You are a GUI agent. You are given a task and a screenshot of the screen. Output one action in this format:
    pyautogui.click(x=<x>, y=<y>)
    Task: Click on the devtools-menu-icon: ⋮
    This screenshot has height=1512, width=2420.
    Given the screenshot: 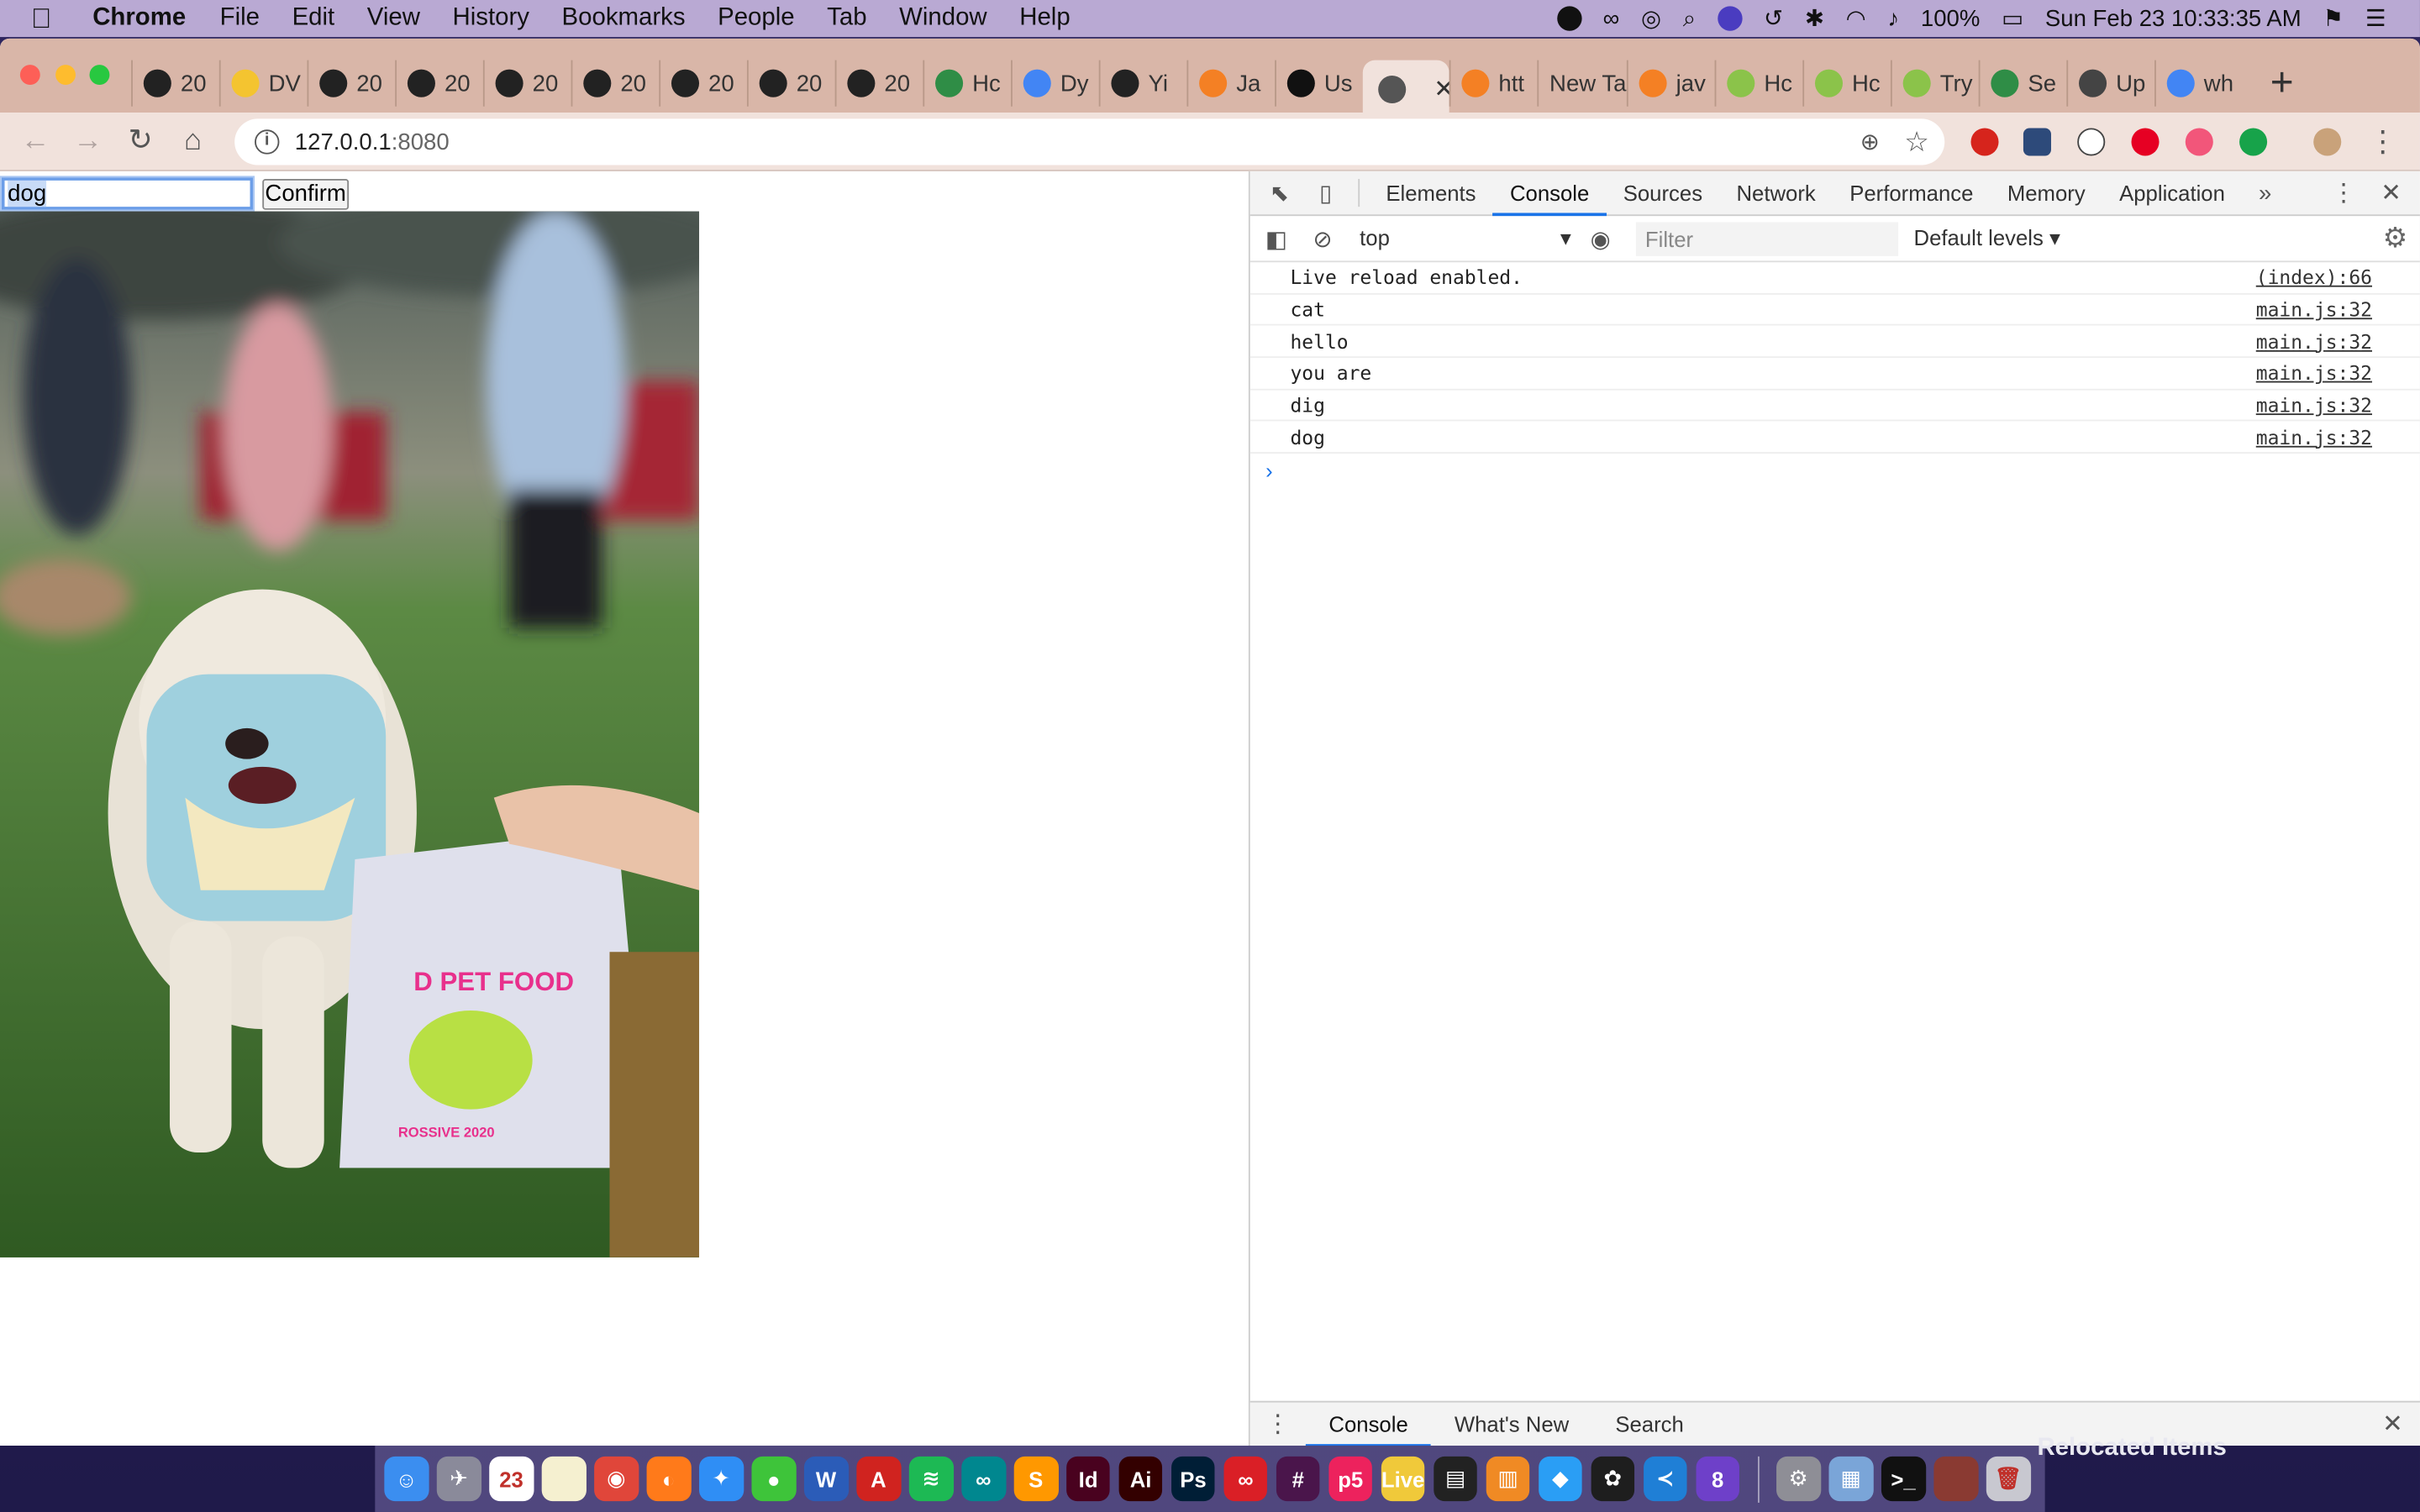 What is the action you would take?
    pyautogui.click(x=2344, y=192)
    